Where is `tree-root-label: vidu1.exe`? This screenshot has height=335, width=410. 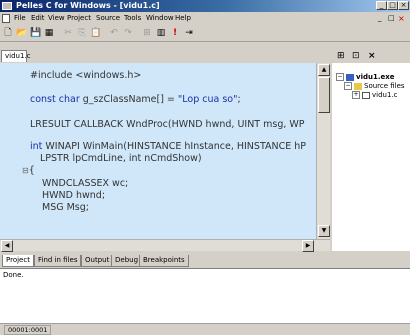 tree-root-label: vidu1.exe is located at coordinates (375, 77).